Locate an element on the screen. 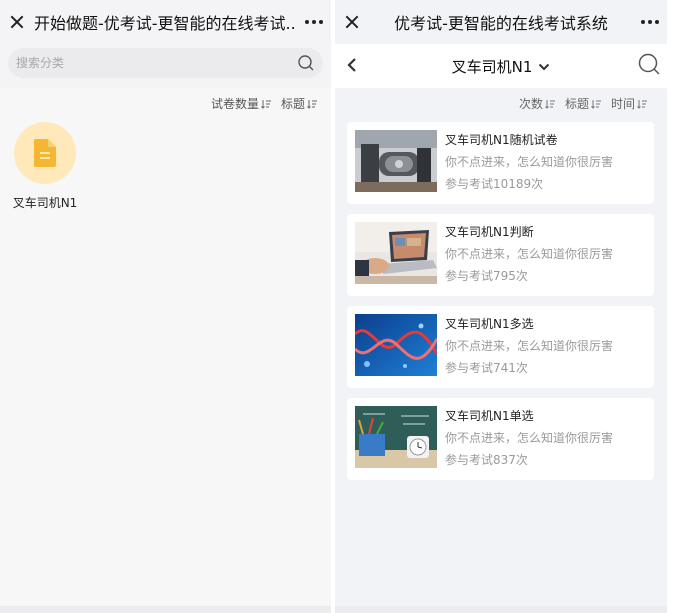  paper-card: 叉车司机N1多选 你不点进来，怎么知道你很厉害 参与考试741次 is located at coordinates (500, 347).